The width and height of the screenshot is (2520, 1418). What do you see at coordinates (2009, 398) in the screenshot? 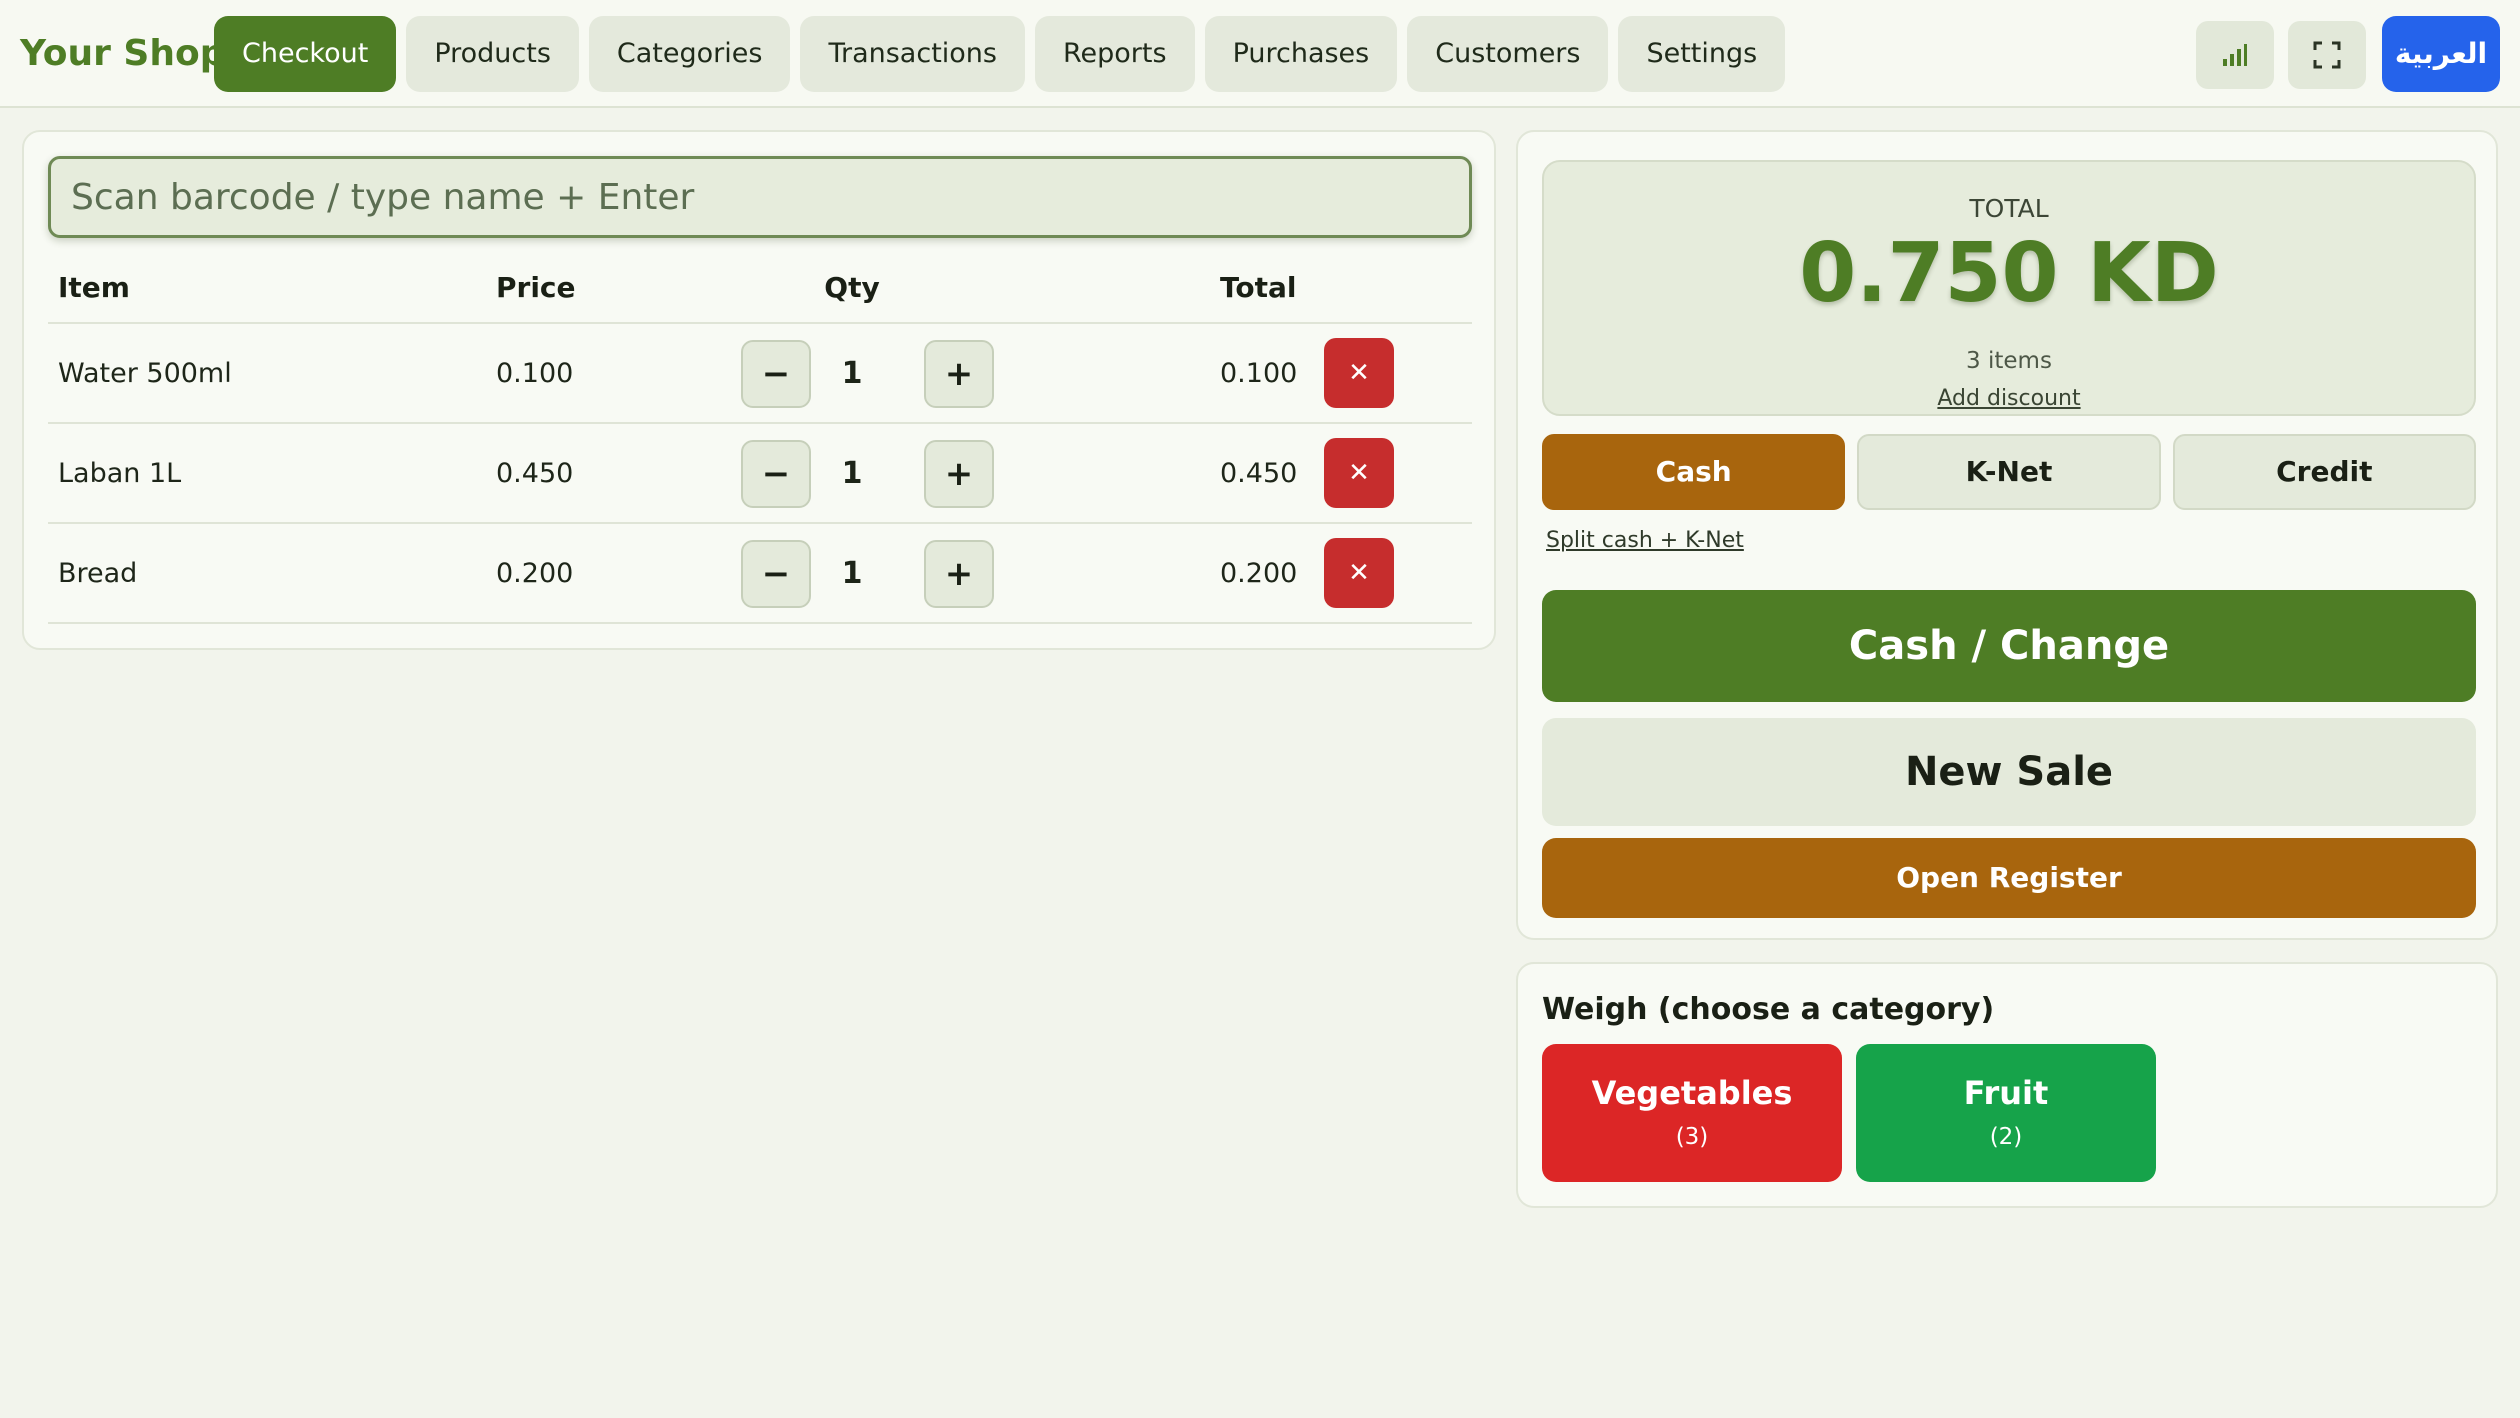
I see `add-discount-link: Add discount` at bounding box center [2009, 398].